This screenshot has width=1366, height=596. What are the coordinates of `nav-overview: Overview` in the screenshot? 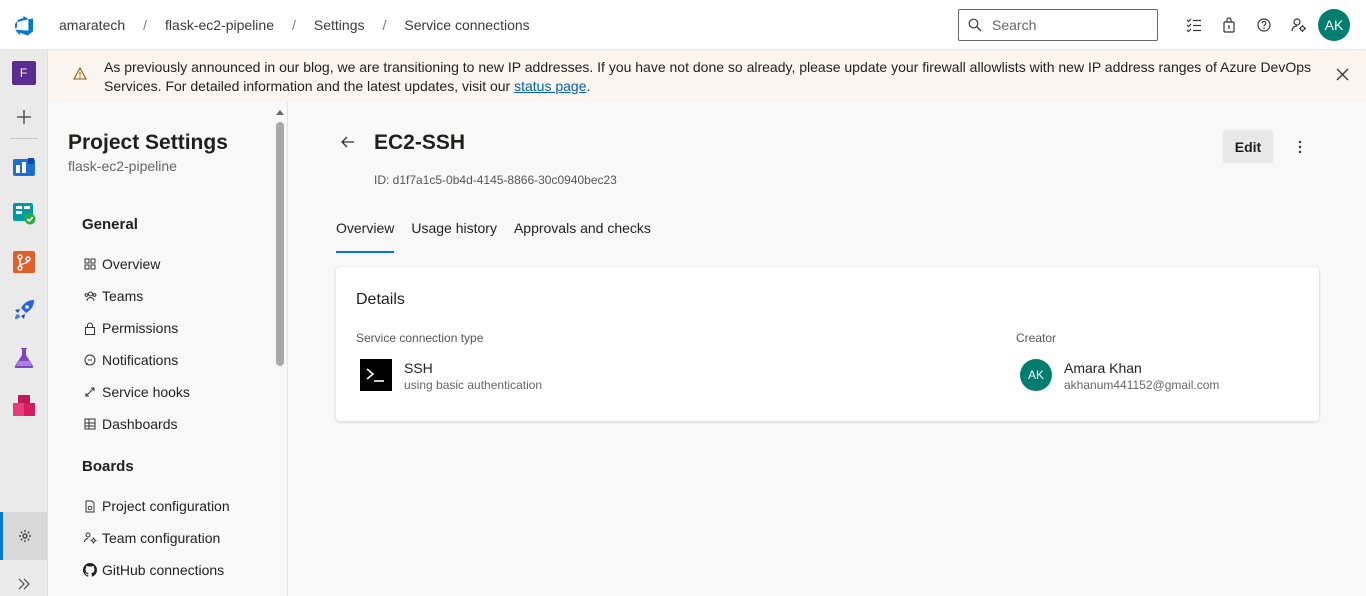 It's located at (121, 264).